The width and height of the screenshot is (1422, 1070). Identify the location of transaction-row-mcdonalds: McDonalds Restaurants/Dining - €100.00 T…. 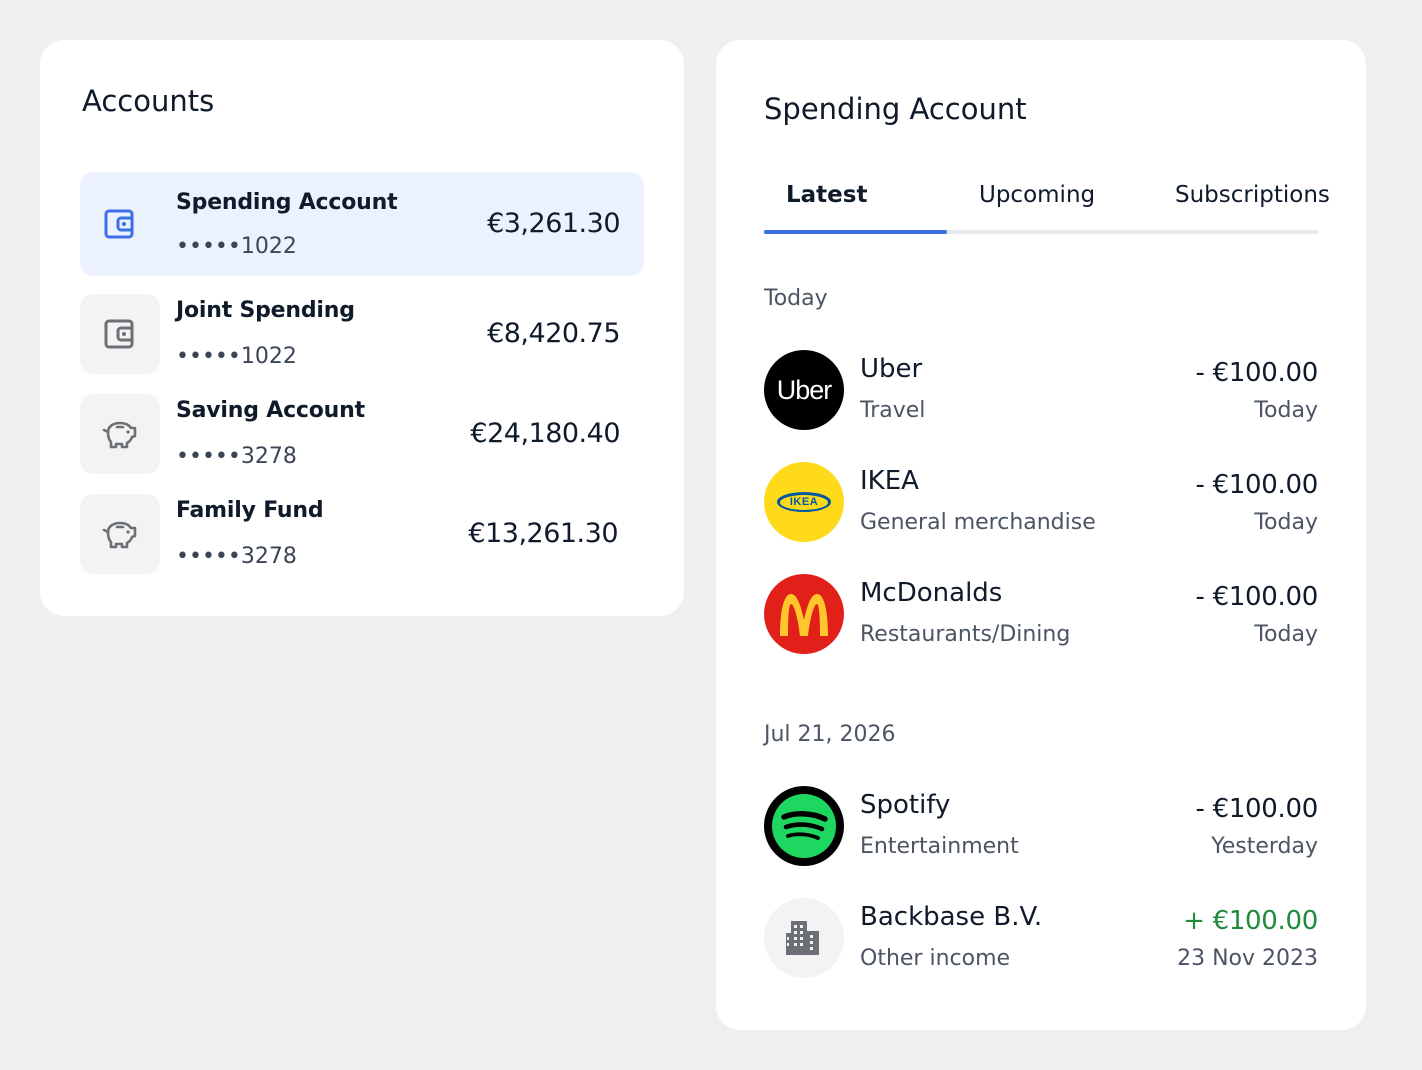
(1041, 615).